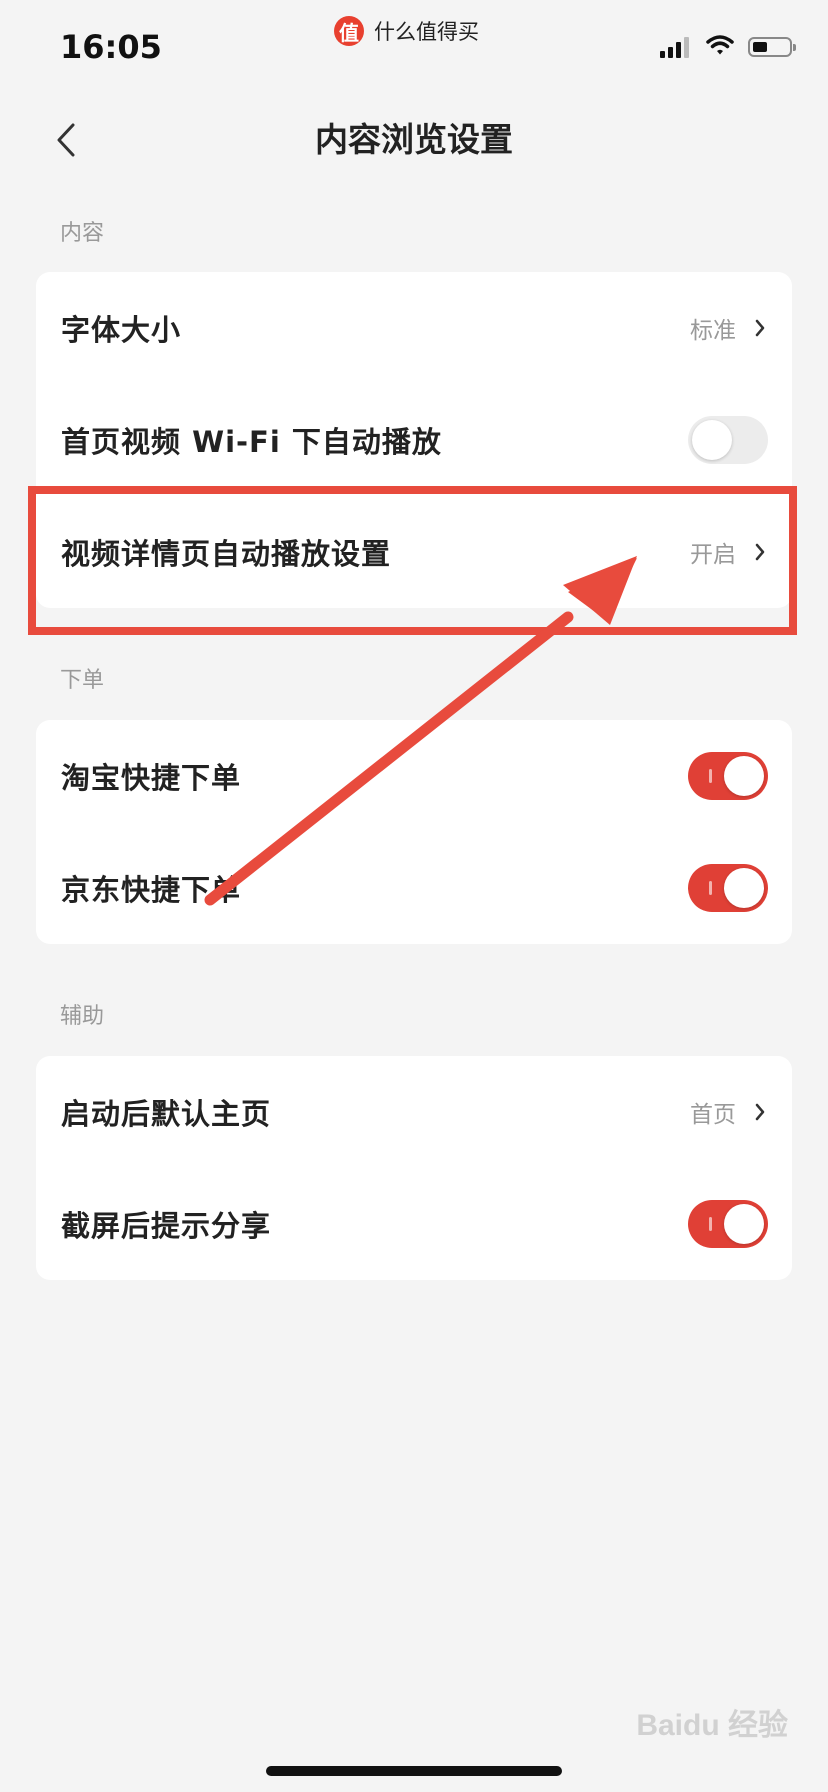 This screenshot has width=828, height=1792. What do you see at coordinates (349, 31) in the screenshot?
I see `app-logo-icon: 值` at bounding box center [349, 31].